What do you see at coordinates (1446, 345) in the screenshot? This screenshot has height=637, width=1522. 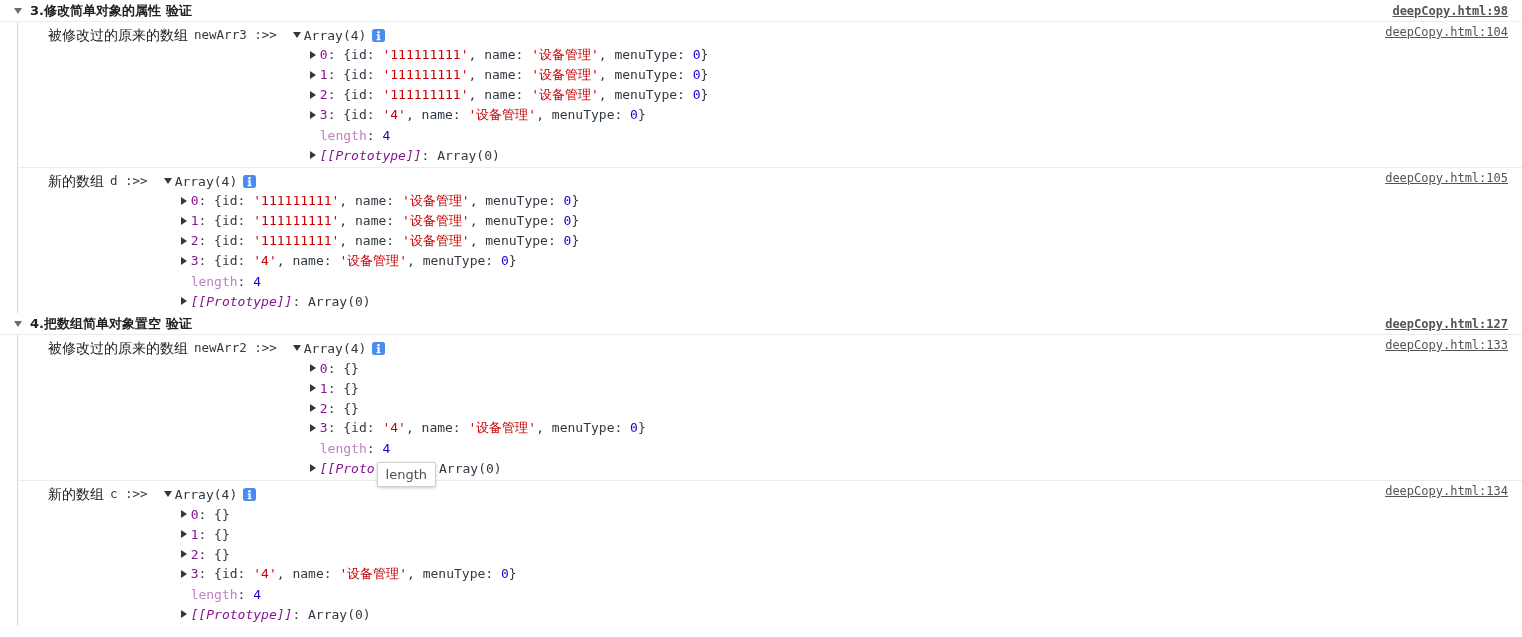 I see `source-link: deepCopy.html:133` at bounding box center [1446, 345].